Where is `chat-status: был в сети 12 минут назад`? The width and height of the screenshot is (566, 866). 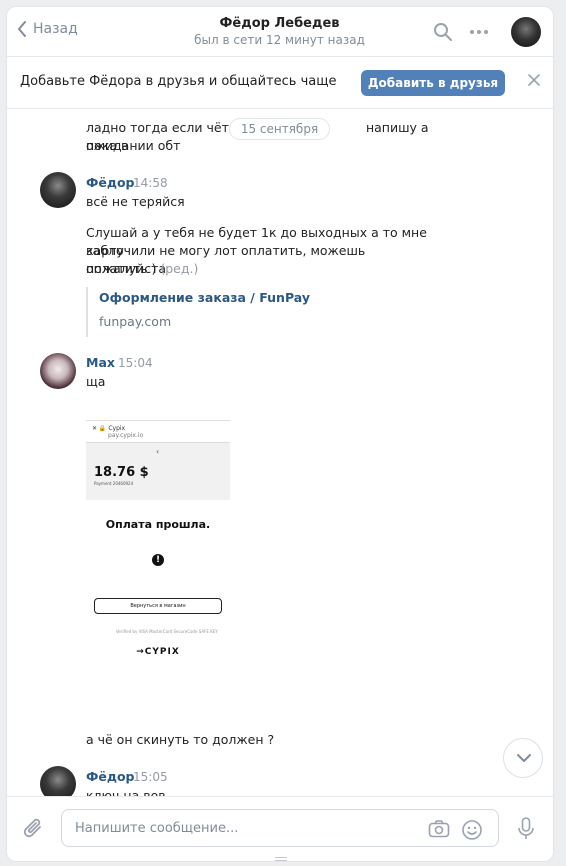 chat-status: был в сети 12 минут назад is located at coordinates (279, 40).